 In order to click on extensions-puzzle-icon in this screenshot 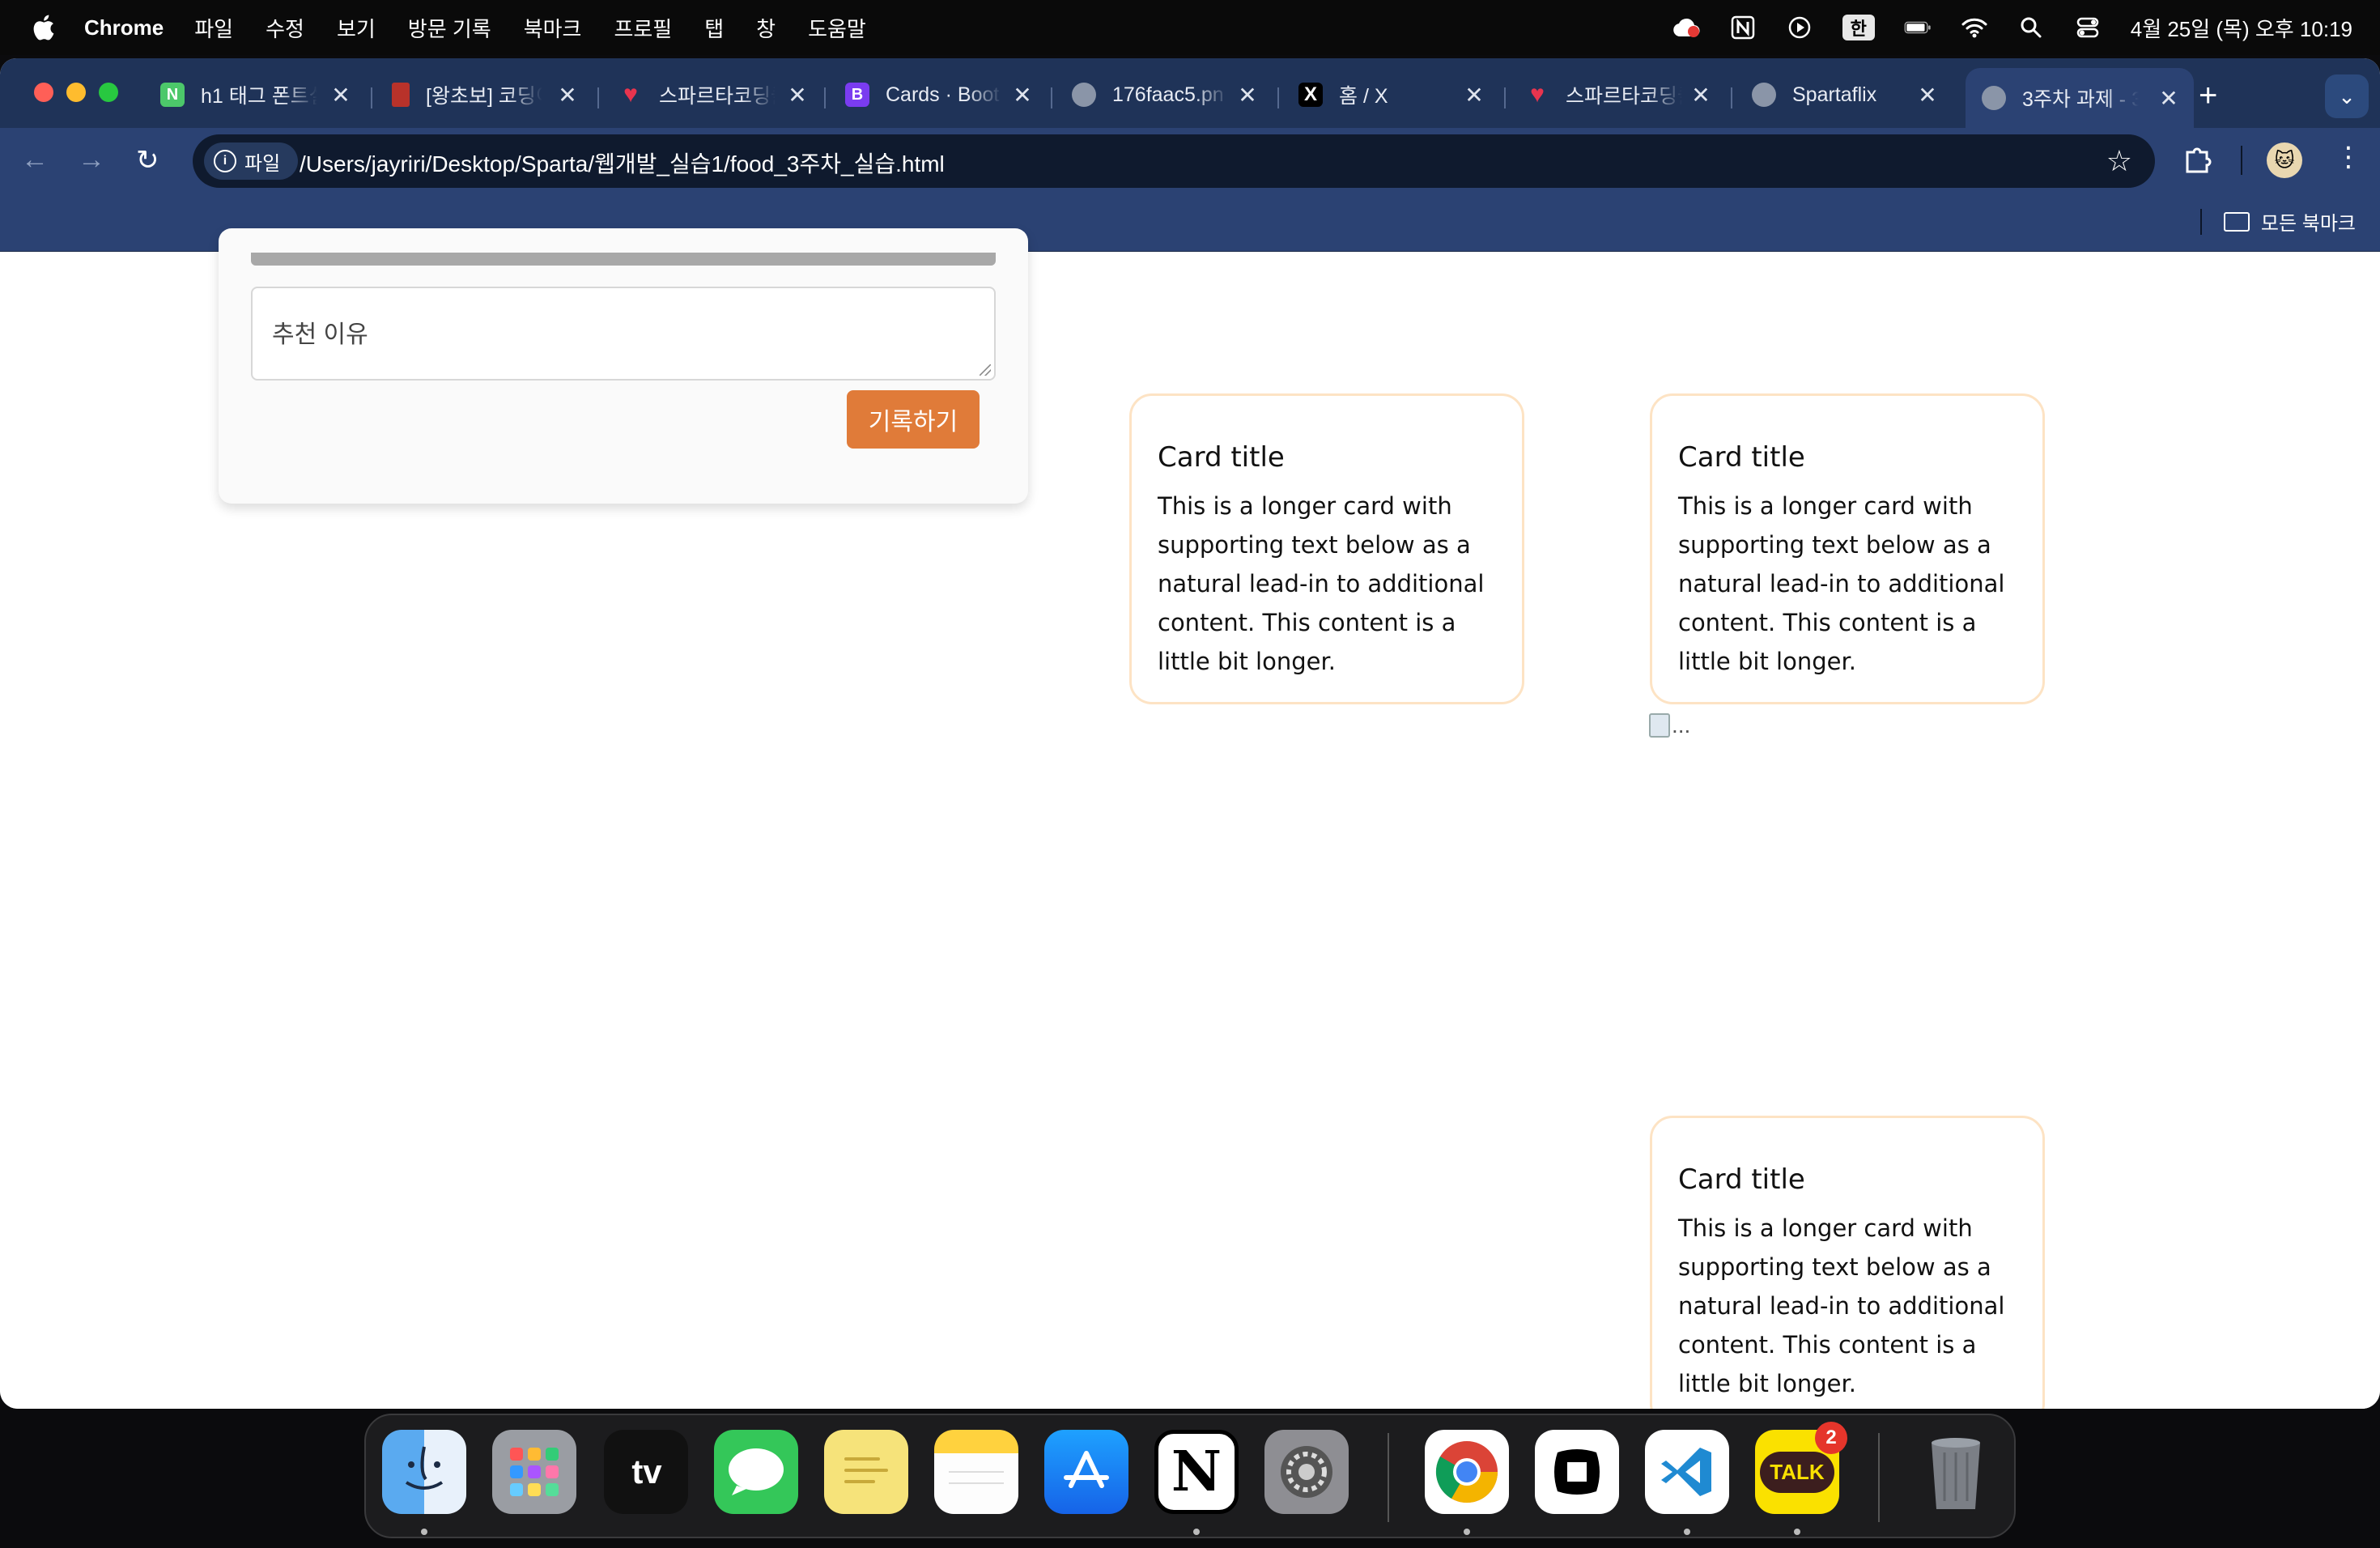, I will do `click(2197, 160)`.